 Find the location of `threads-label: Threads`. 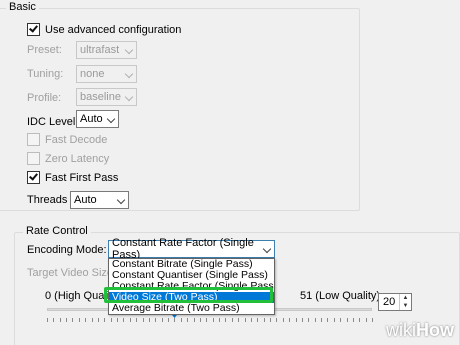

threads-label: Threads is located at coordinates (47, 200).